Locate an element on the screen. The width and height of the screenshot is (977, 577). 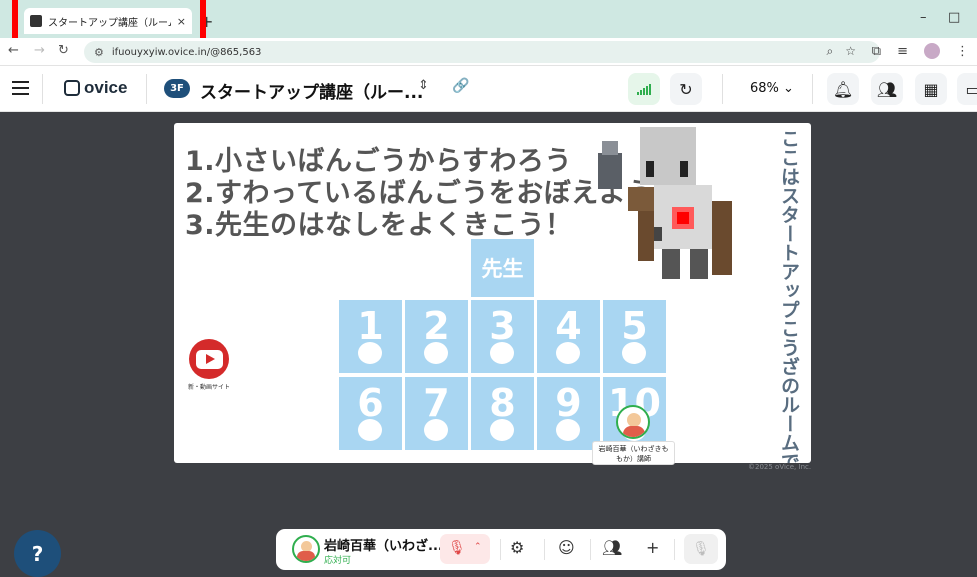
help-chat-icon: ? is located at coordinates (37, 553).